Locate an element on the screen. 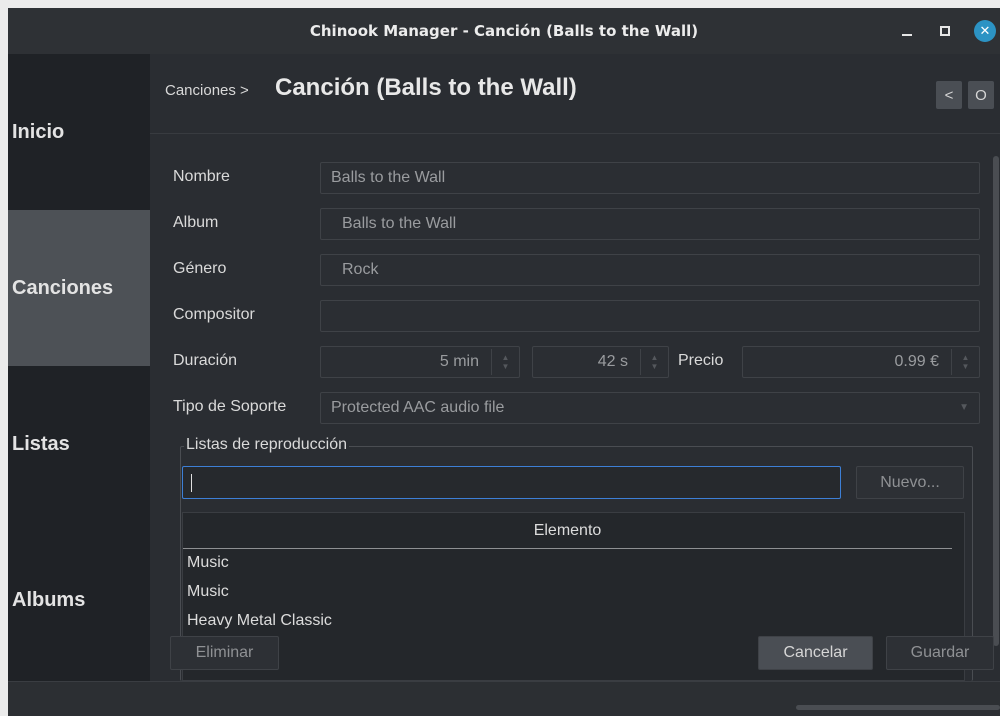 The image size is (1000, 716). tipo-soporte-value: Protected AAC audio file is located at coordinates (418, 407).